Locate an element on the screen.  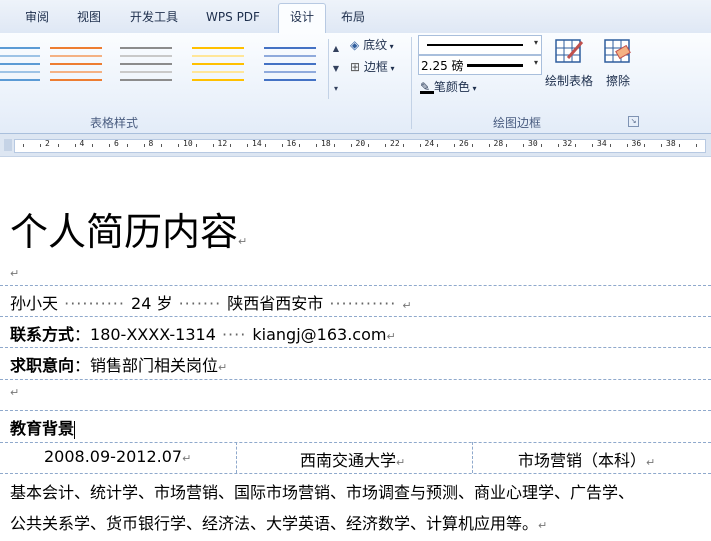
eraser-label: 擦除 is located at coordinates (618, 80).